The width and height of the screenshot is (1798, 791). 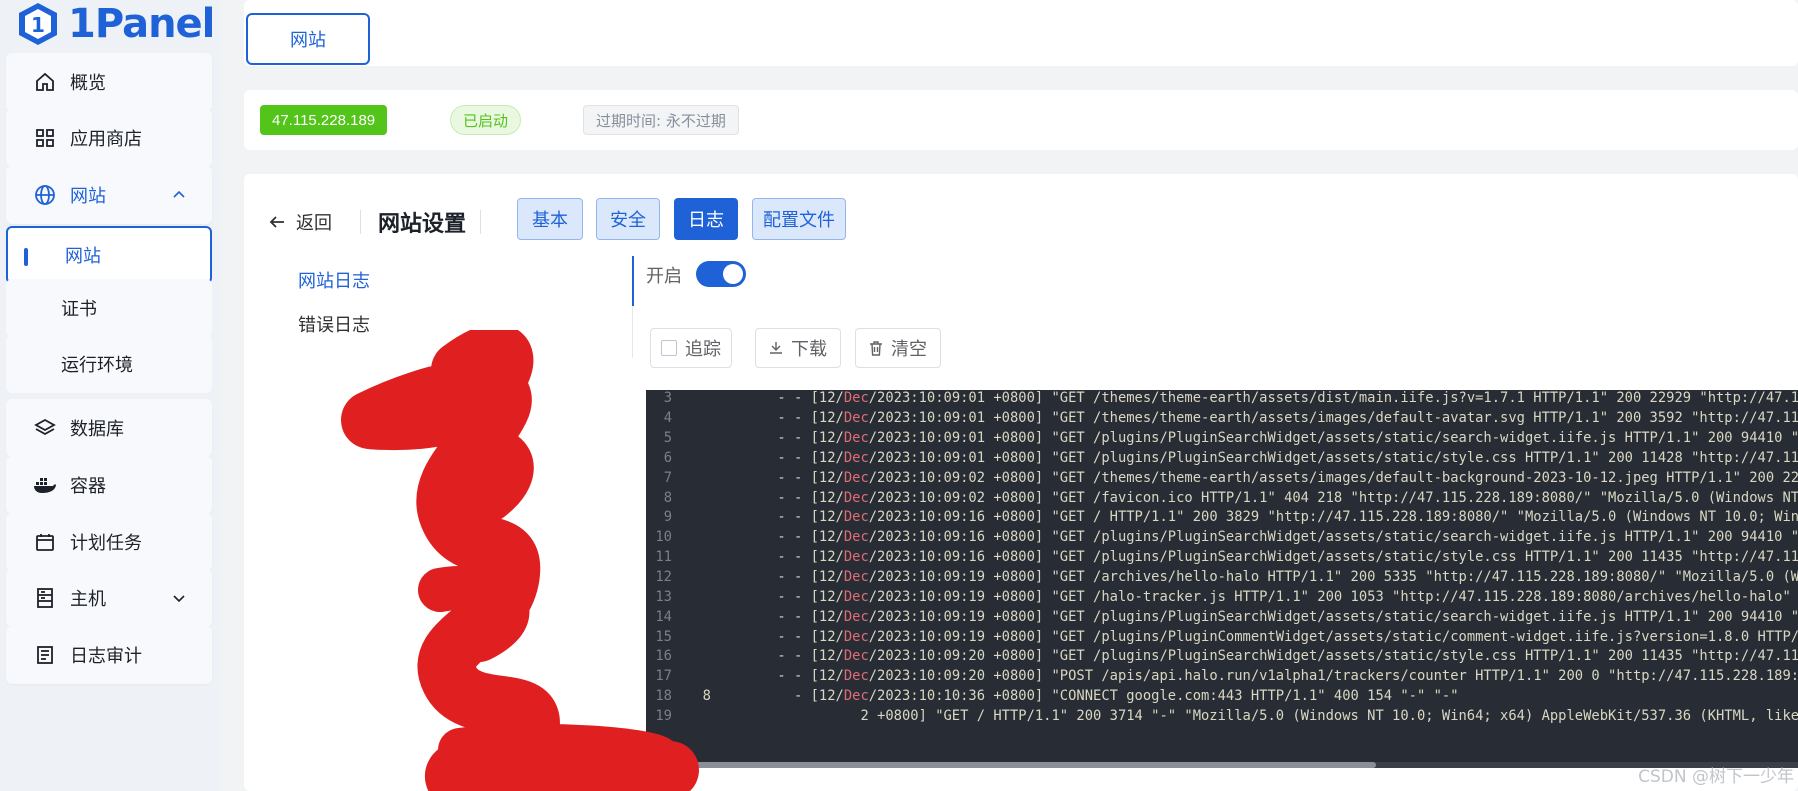 I want to click on sidebar-subitem-runtime: 运行环境, so click(x=109, y=364).